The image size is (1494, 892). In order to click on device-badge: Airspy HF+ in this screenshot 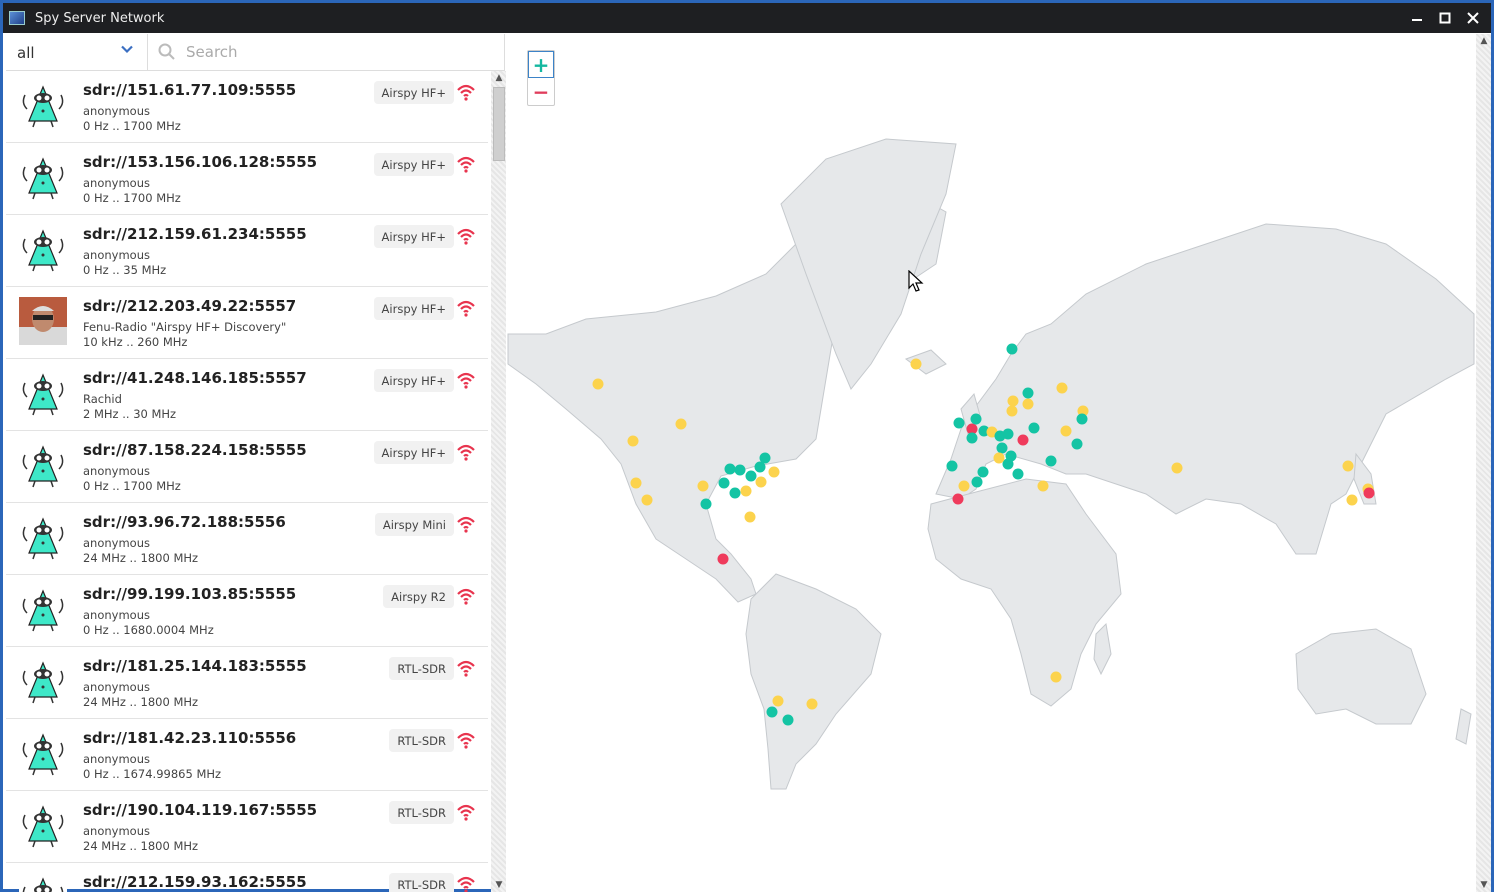, I will do `click(413, 380)`.